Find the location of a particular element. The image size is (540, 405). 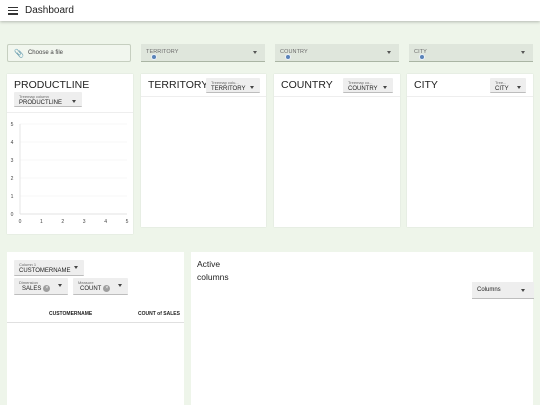

chart-axes is located at coordinates (73, 169).